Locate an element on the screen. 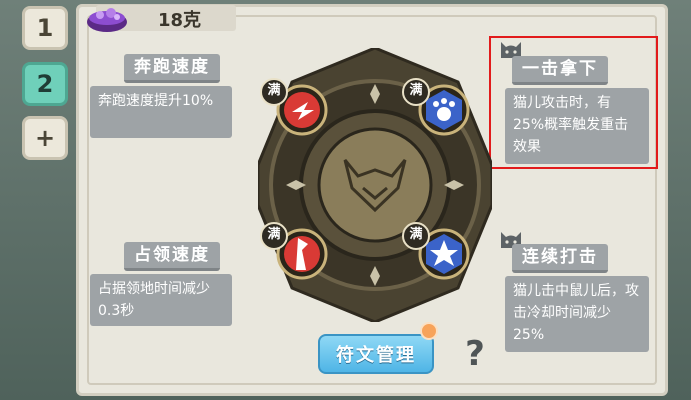  tab-1-label: 1 is located at coordinates (45, 28).